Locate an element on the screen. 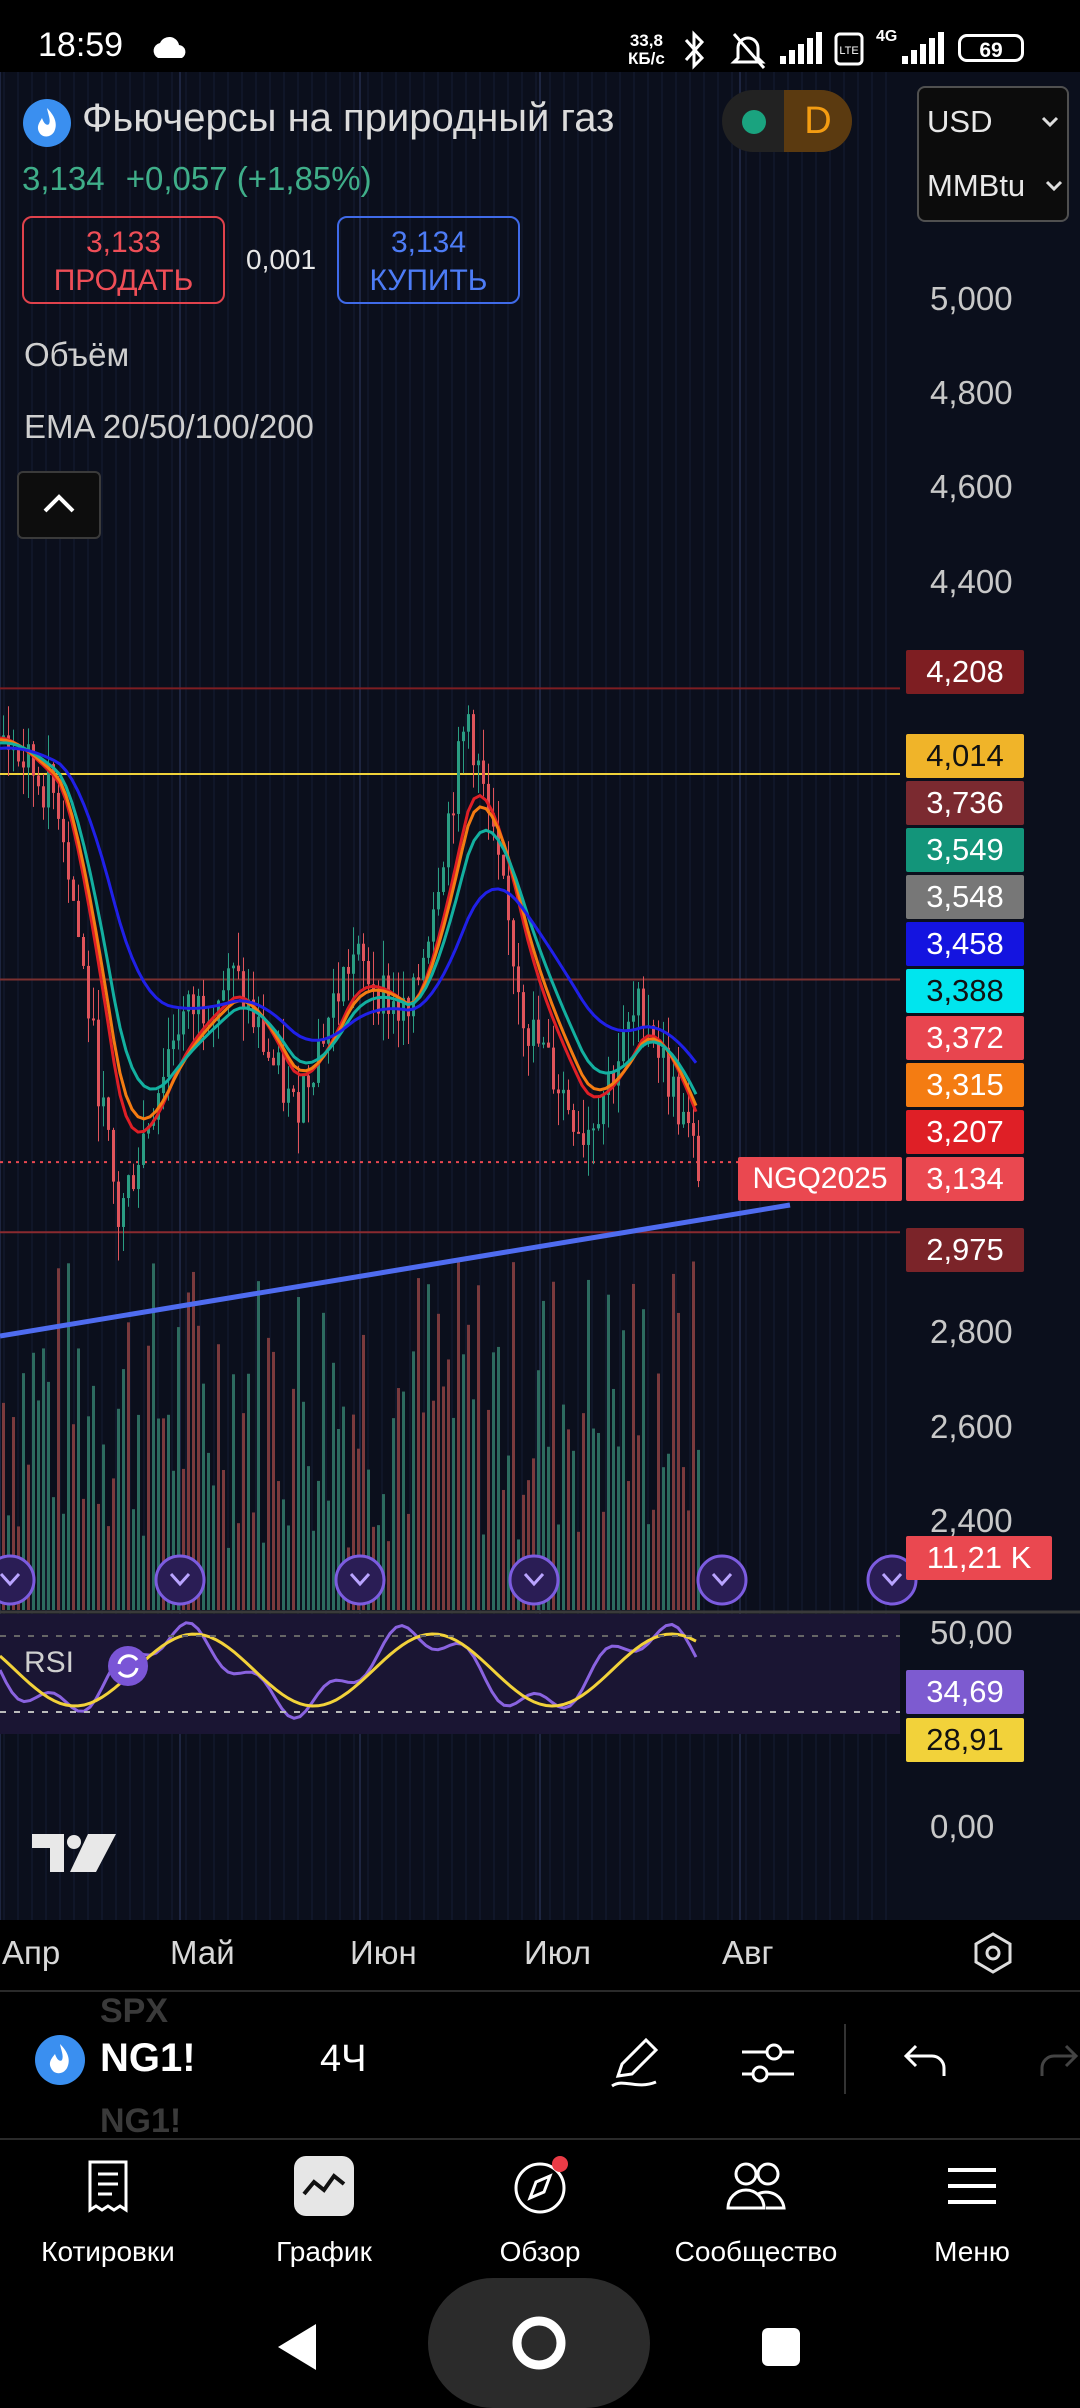 The image size is (1080, 2408). community-icon is located at coordinates (756, 2186).